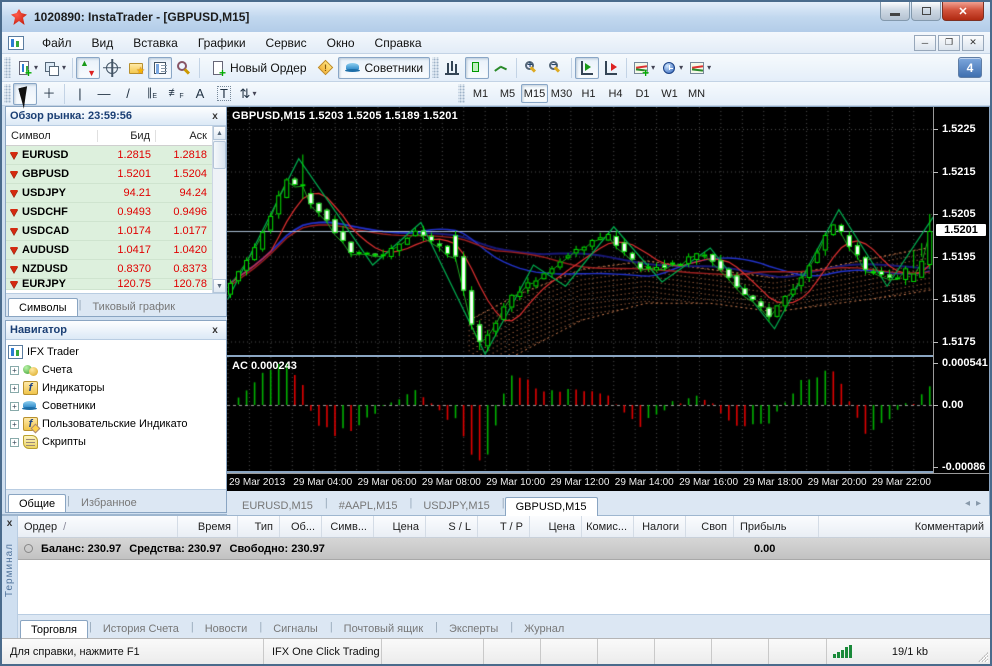  What do you see at coordinates (642, 93) in the screenshot?
I see `timeframe-button-d1: D1` at bounding box center [642, 93].